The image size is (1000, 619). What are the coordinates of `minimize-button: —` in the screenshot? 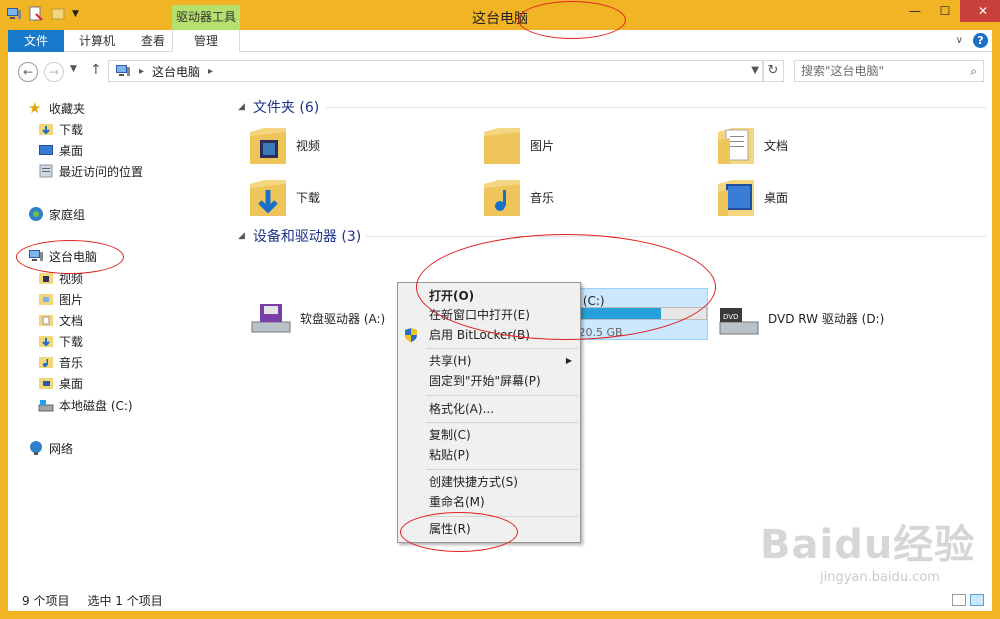 It's located at (915, 11).